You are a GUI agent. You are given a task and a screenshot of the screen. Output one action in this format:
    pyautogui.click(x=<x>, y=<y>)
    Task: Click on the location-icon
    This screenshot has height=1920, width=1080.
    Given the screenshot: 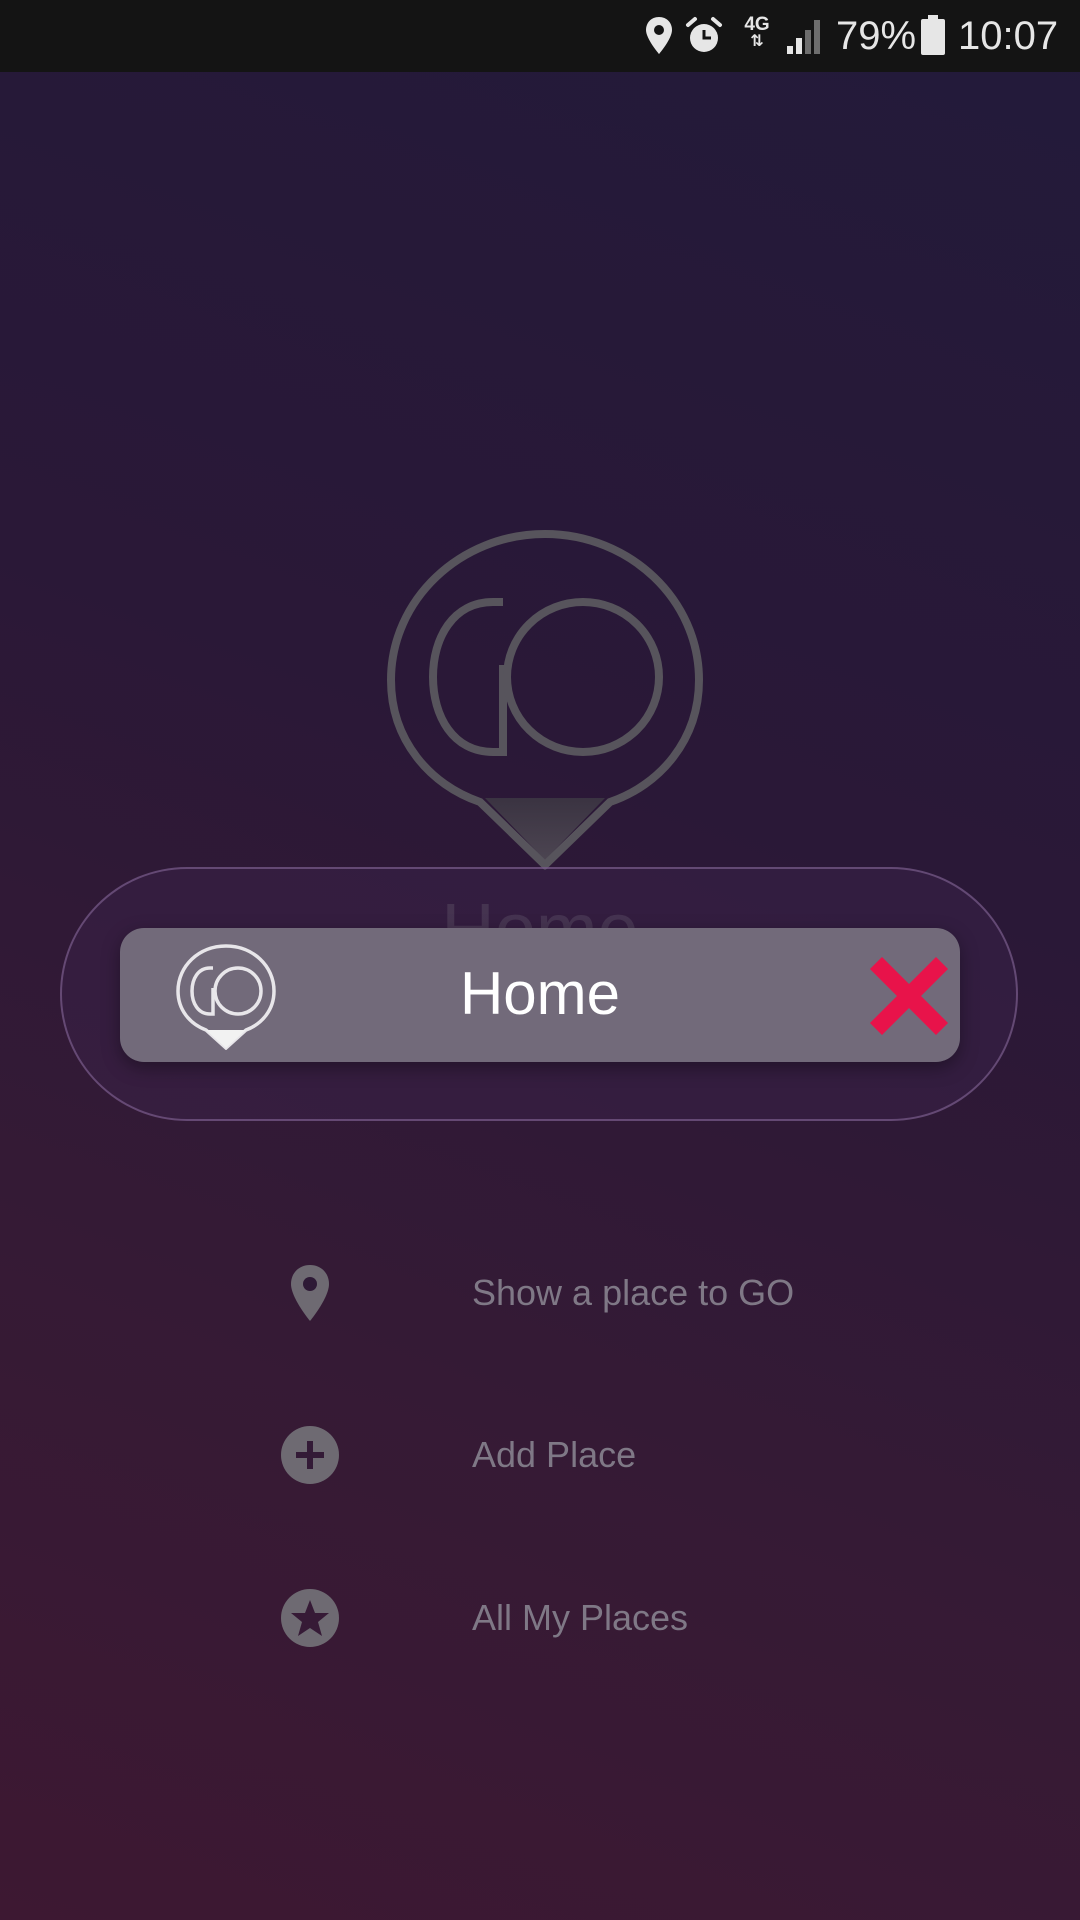 What is the action you would take?
    pyautogui.click(x=659, y=35)
    